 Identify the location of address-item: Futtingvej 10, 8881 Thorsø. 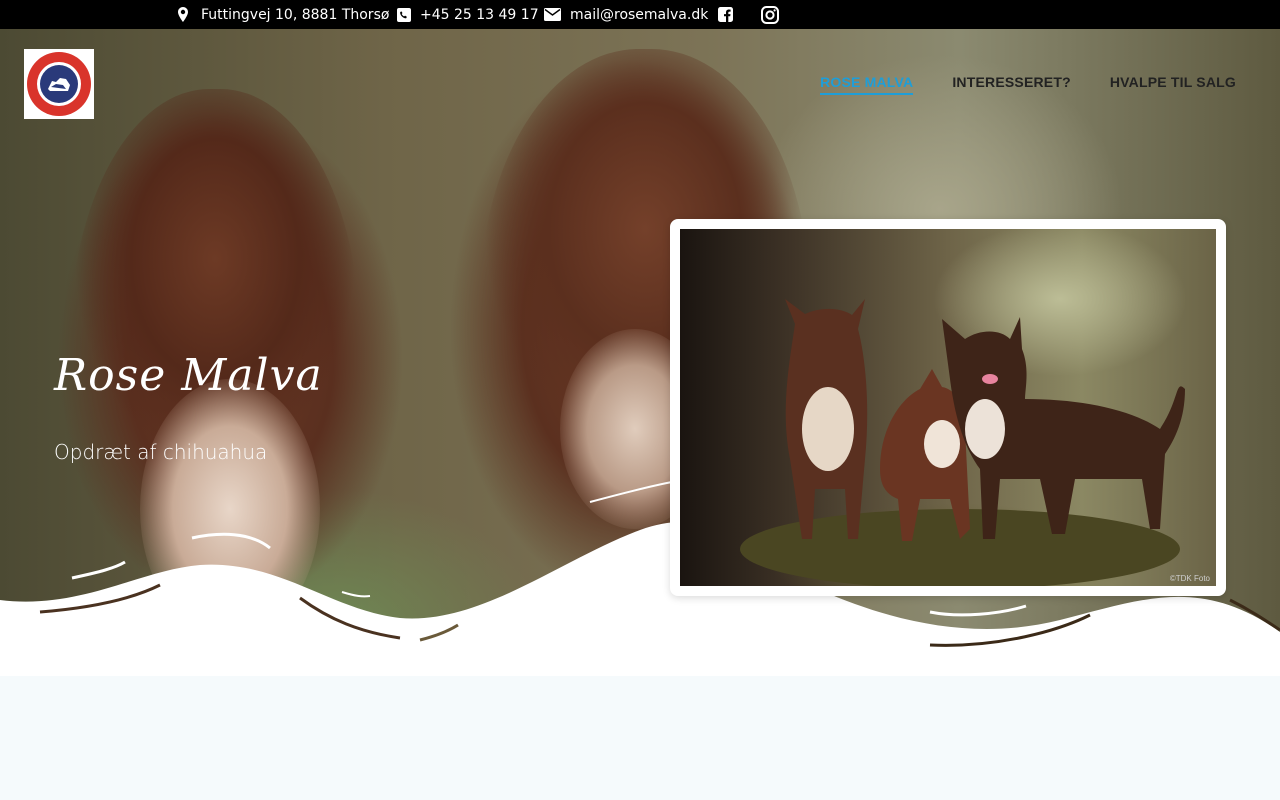
(283, 14).